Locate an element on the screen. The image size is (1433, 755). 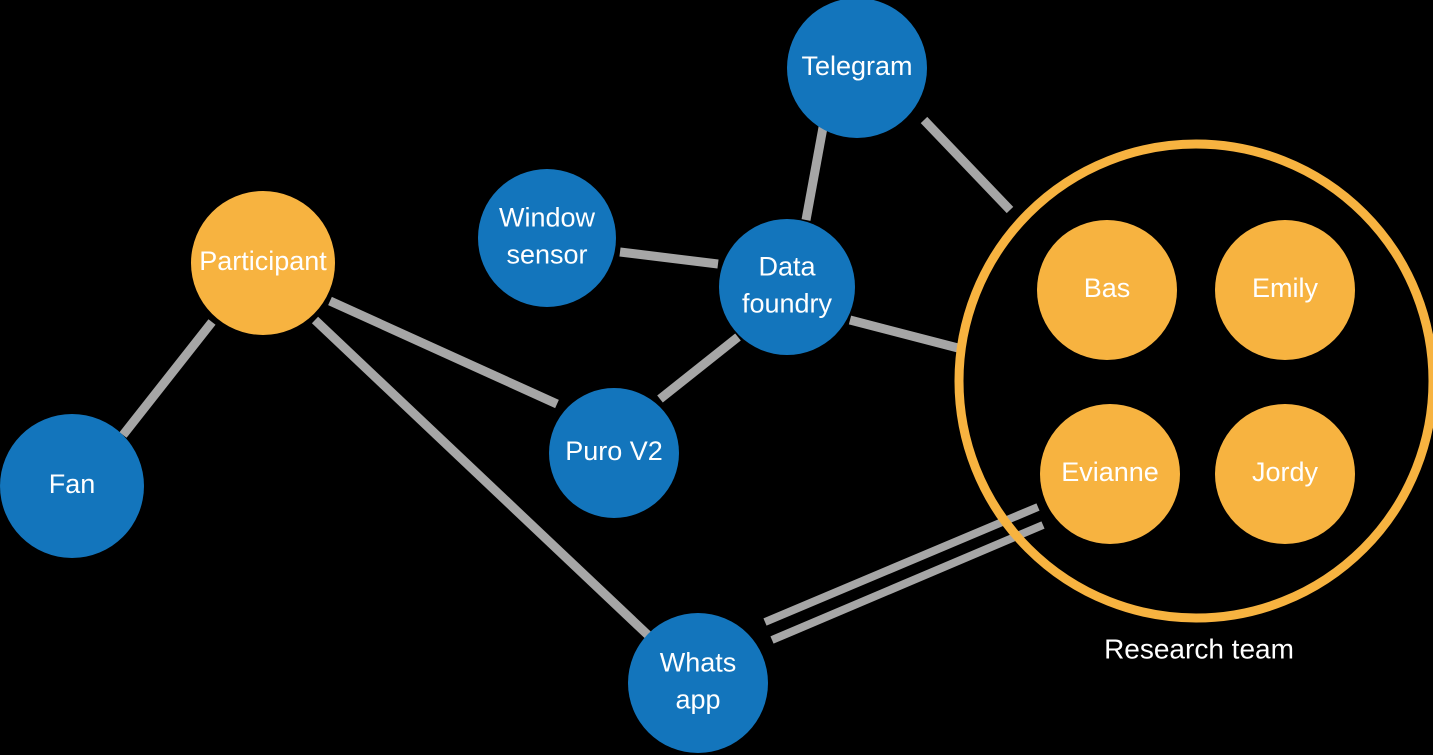
node-window-sensor: Windowsensor is located at coordinates (547, 238).